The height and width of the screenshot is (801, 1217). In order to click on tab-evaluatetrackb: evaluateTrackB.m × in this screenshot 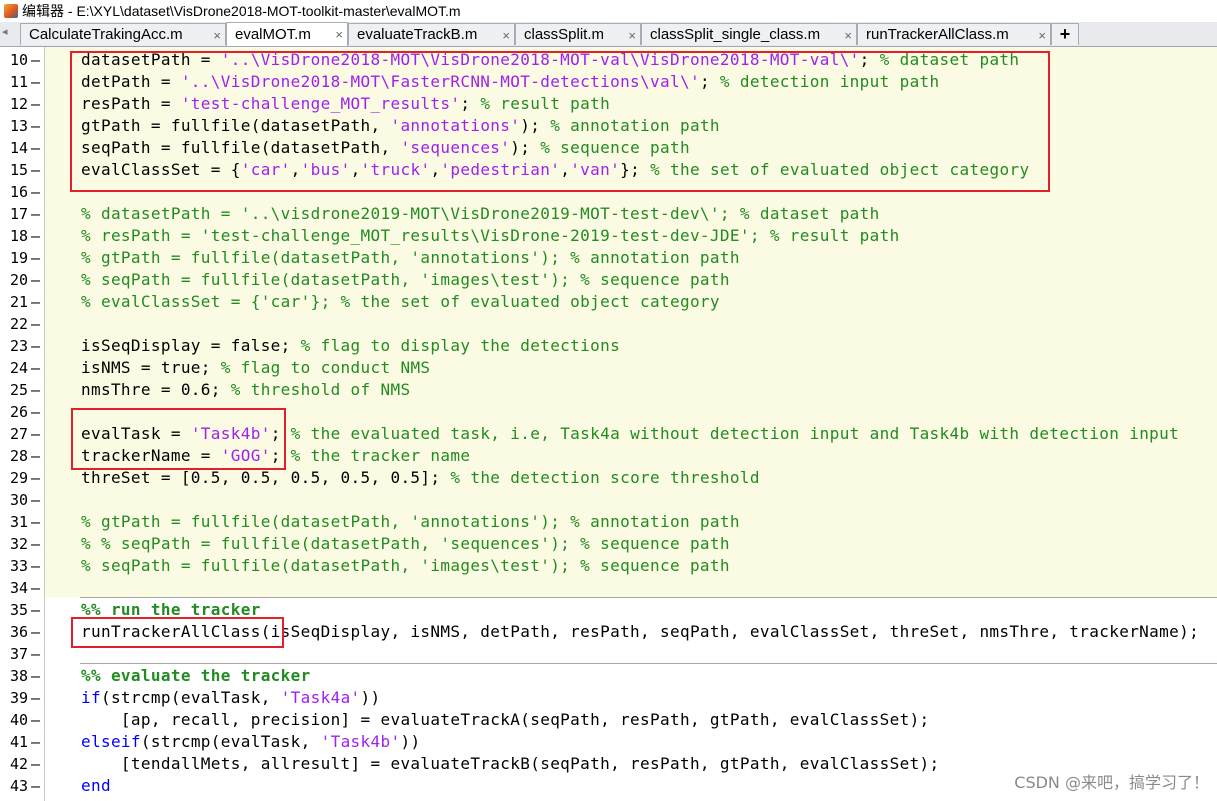, I will do `click(431, 34)`.